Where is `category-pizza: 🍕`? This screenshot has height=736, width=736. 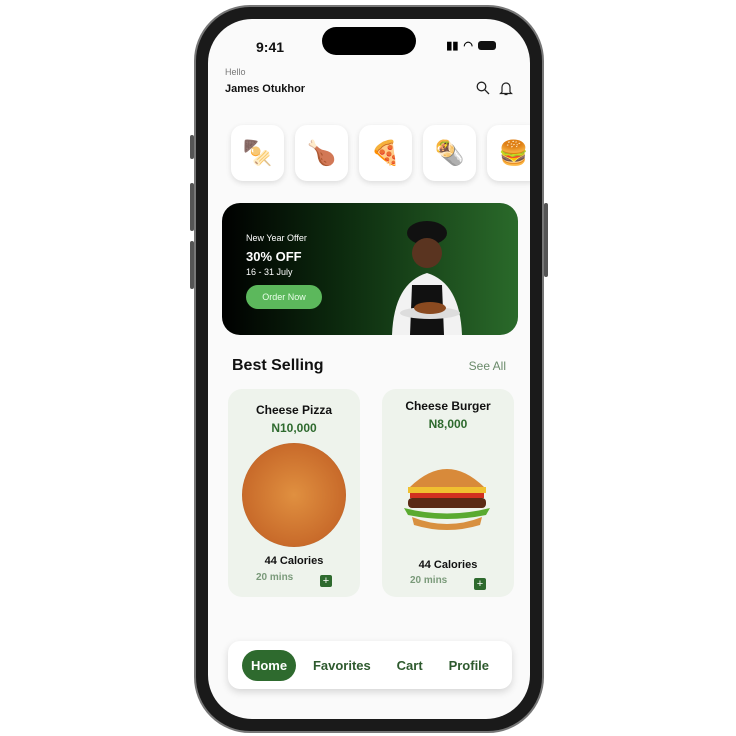 category-pizza: 🍕 is located at coordinates (385, 153).